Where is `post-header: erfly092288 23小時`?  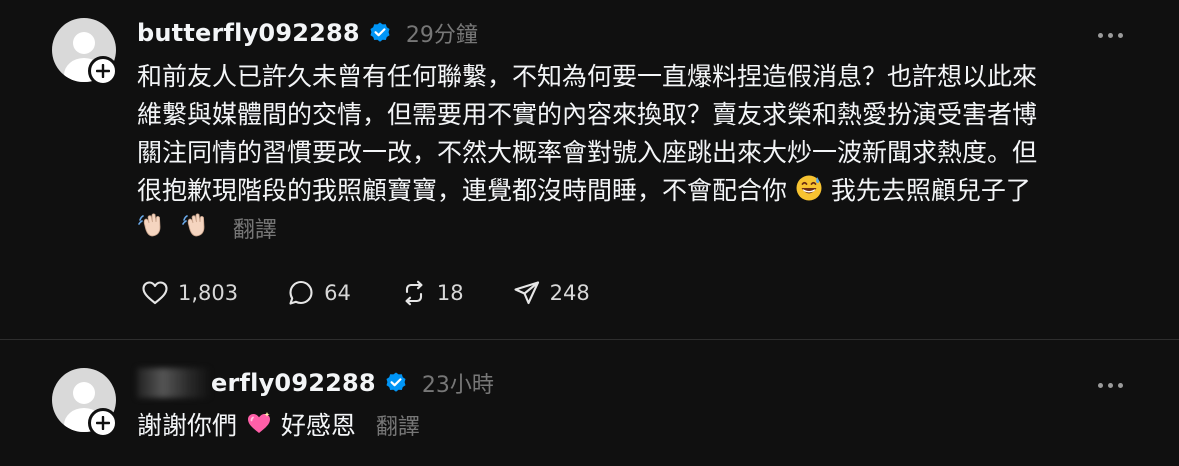 post-header: erfly092288 23小時 is located at coordinates (352, 383).